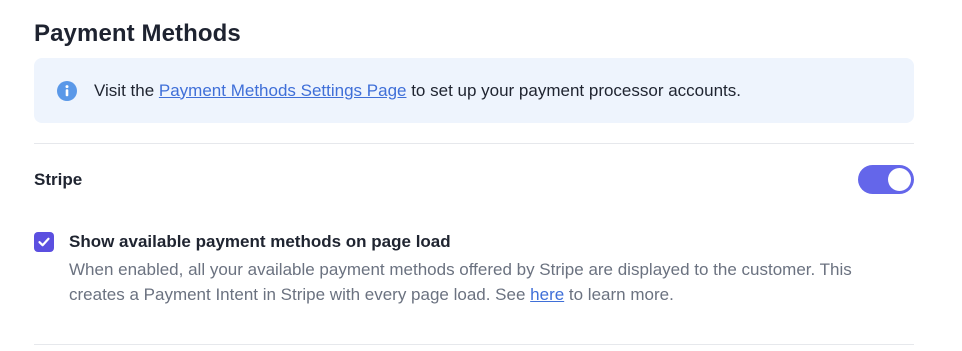  Describe the element at coordinates (283, 90) in the screenshot. I see `payment-methods-settings-link: Payment Methods Settings Page` at that location.